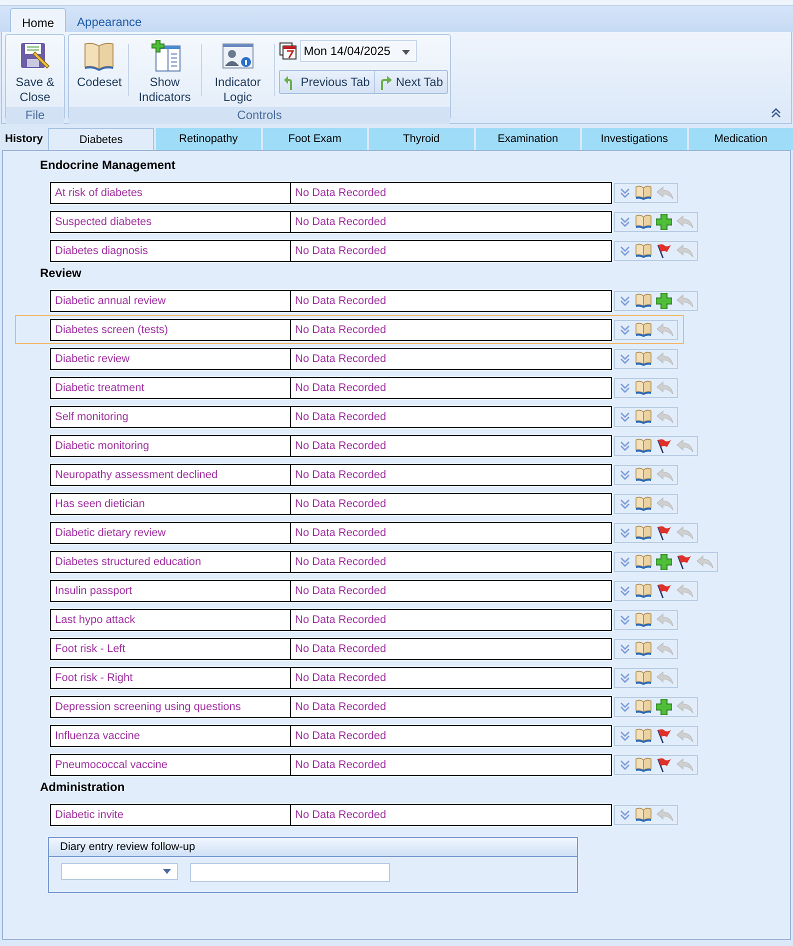  I want to click on tab: Medication, so click(740, 139).